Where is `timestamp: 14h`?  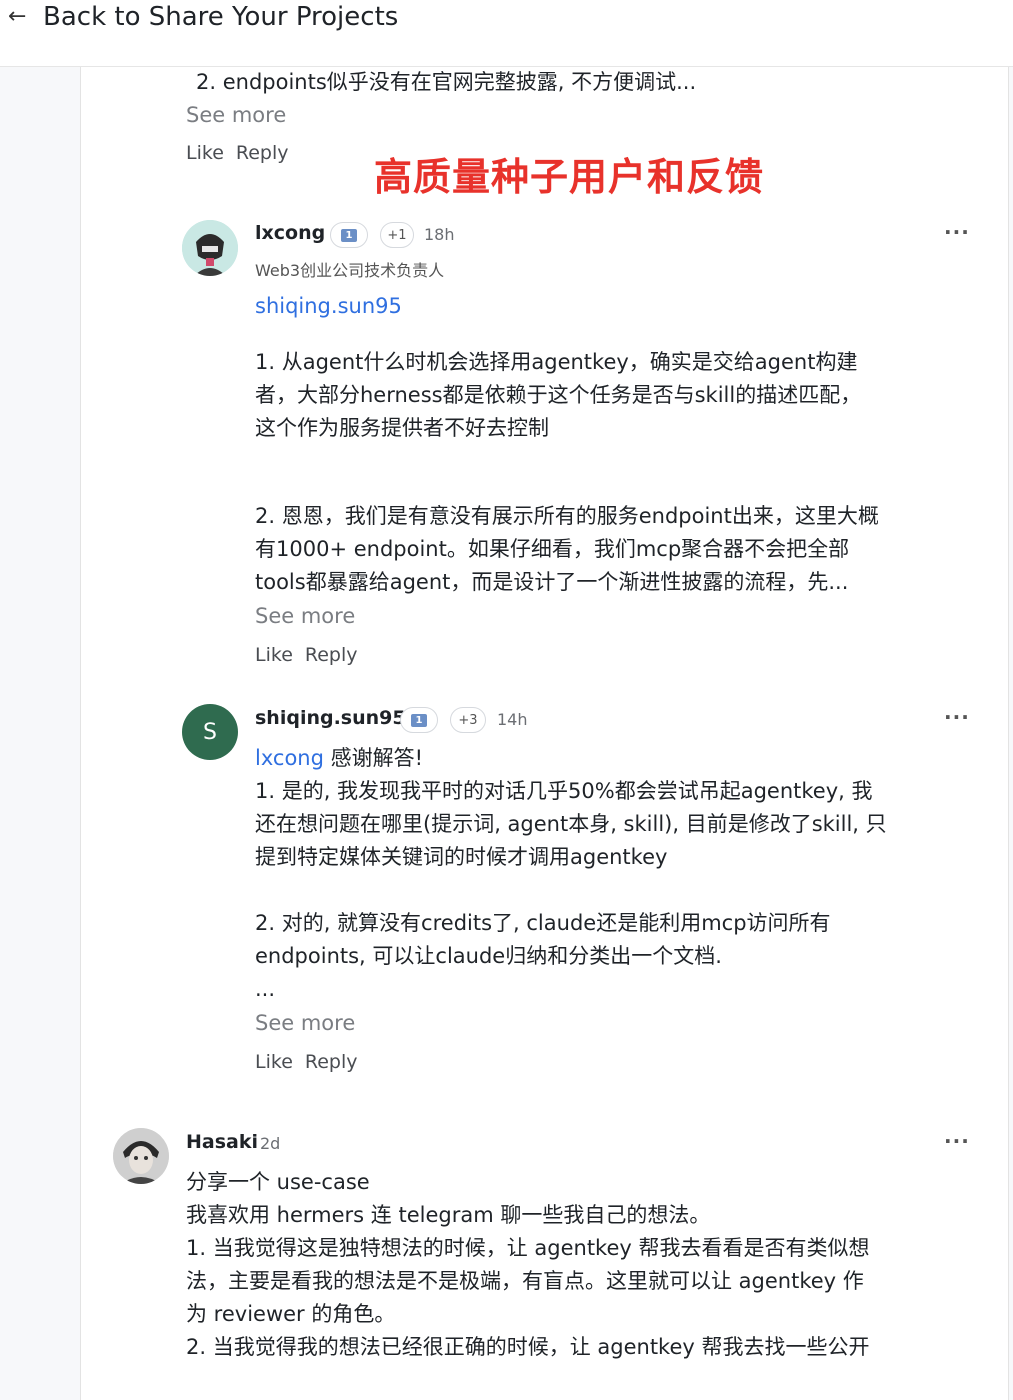 timestamp: 14h is located at coordinates (512, 719).